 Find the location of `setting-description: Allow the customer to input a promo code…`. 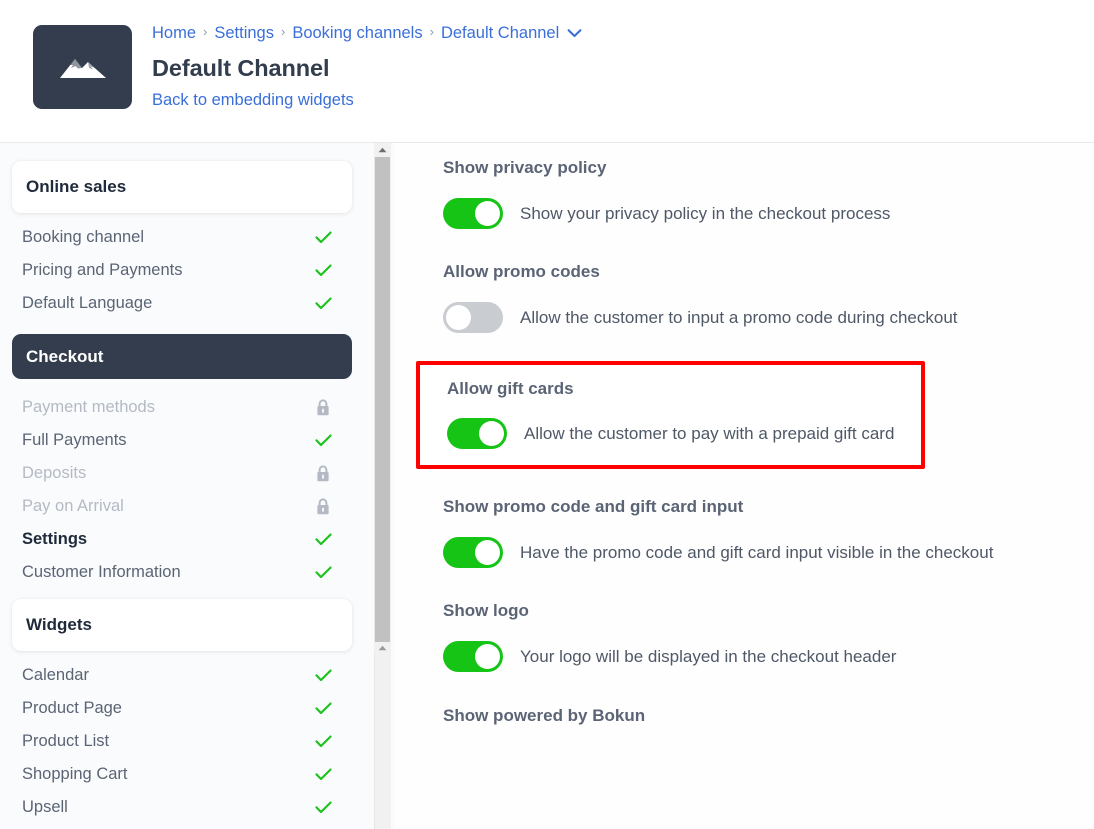

setting-description: Allow the customer to input a promo code… is located at coordinates (739, 317).